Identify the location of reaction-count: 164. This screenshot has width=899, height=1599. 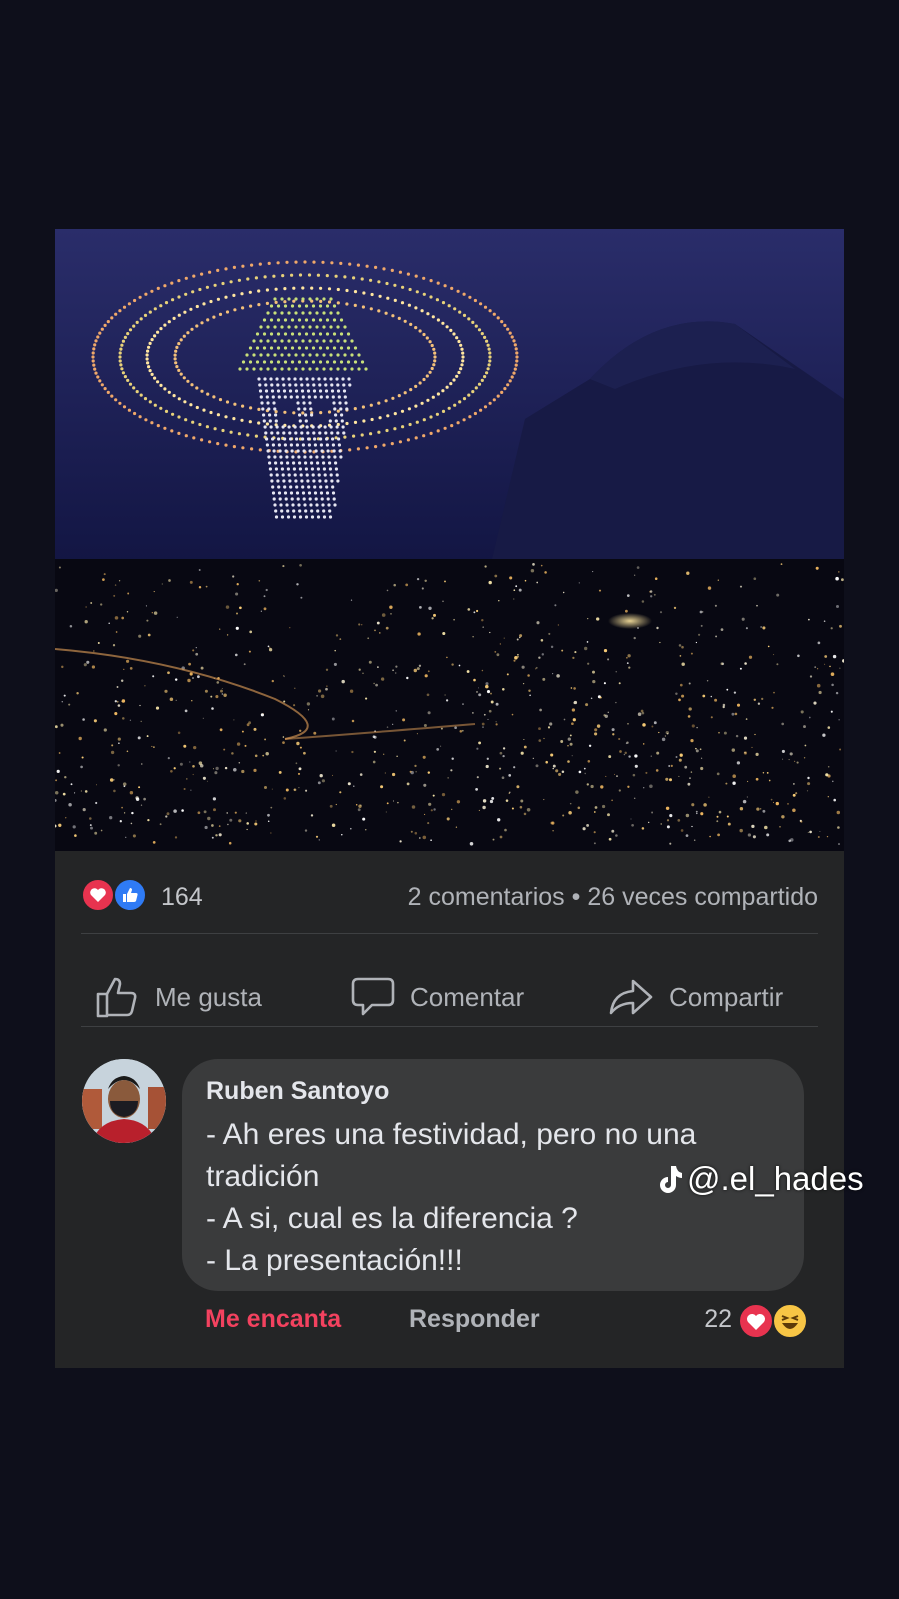
(182, 897).